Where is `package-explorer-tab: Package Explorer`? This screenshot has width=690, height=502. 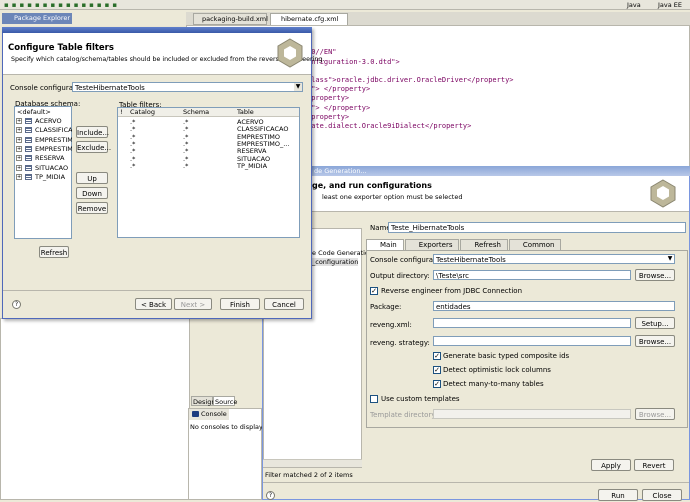
package-explorer-tab: Package Explorer is located at coordinates (37, 18).